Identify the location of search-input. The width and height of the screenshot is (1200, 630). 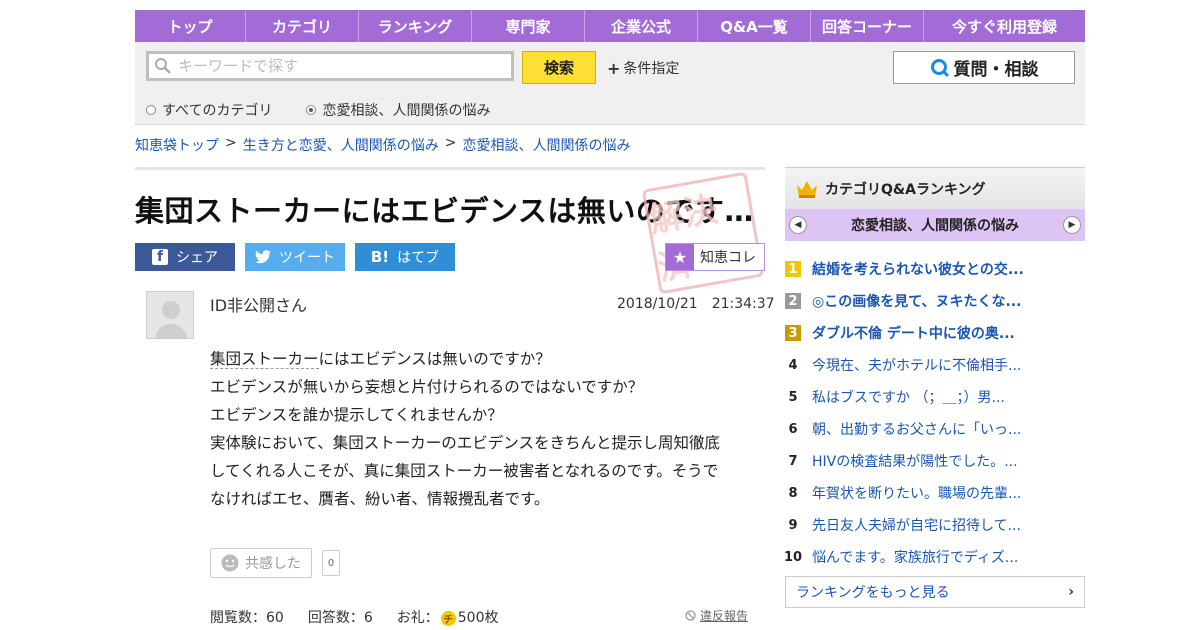
(343, 66).